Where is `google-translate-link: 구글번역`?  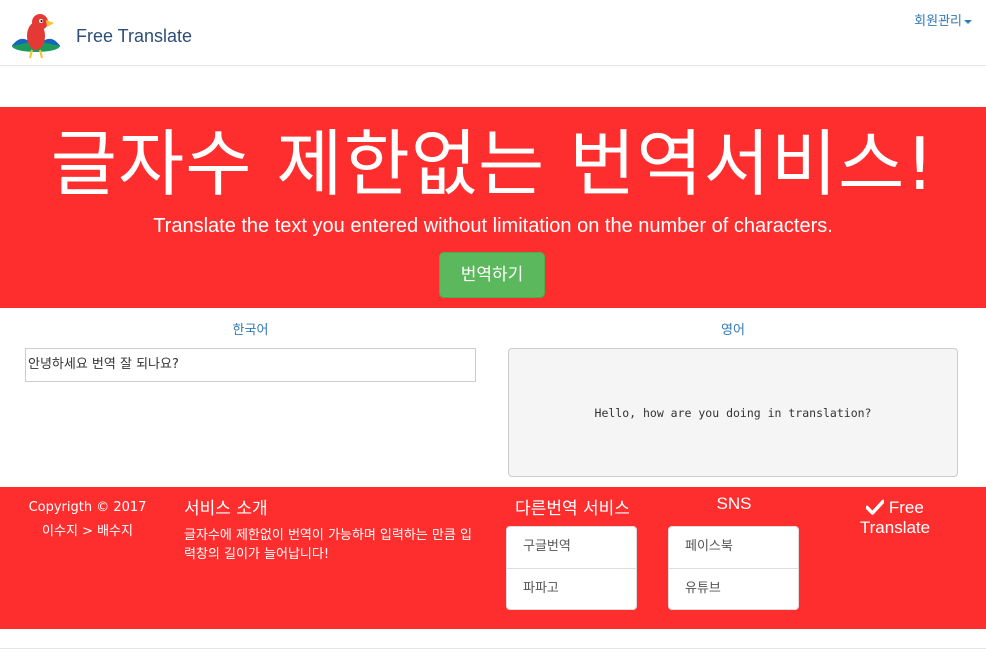 google-translate-link: 구글번역 is located at coordinates (571, 547).